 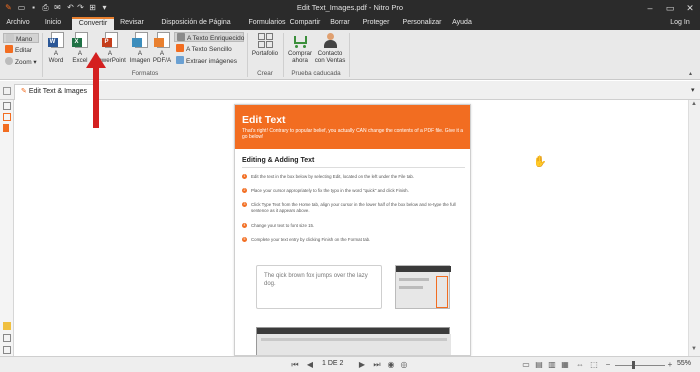 What do you see at coordinates (265, 53) in the screenshot?
I see `portfolio-label: Portafolio` at bounding box center [265, 53].